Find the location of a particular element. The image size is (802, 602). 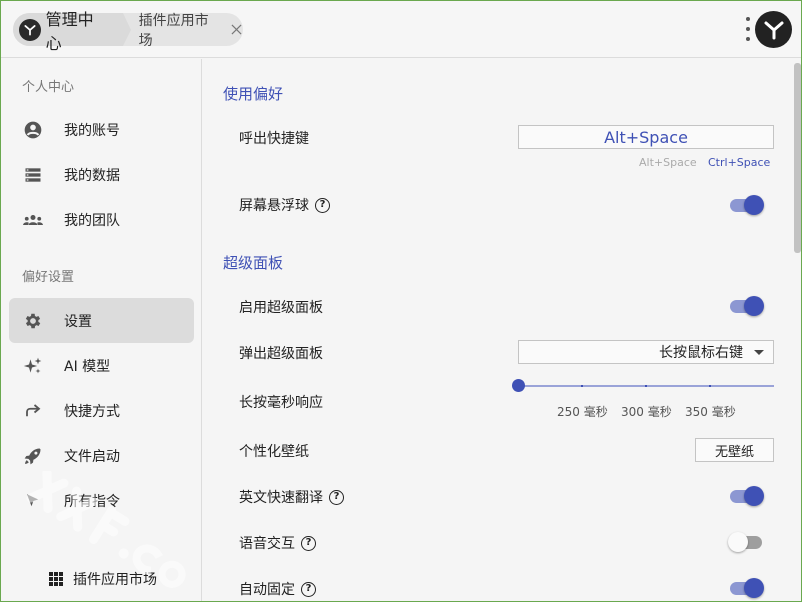

sidebar-item-shortcuts: 快捷方式 is located at coordinates (101, 410).